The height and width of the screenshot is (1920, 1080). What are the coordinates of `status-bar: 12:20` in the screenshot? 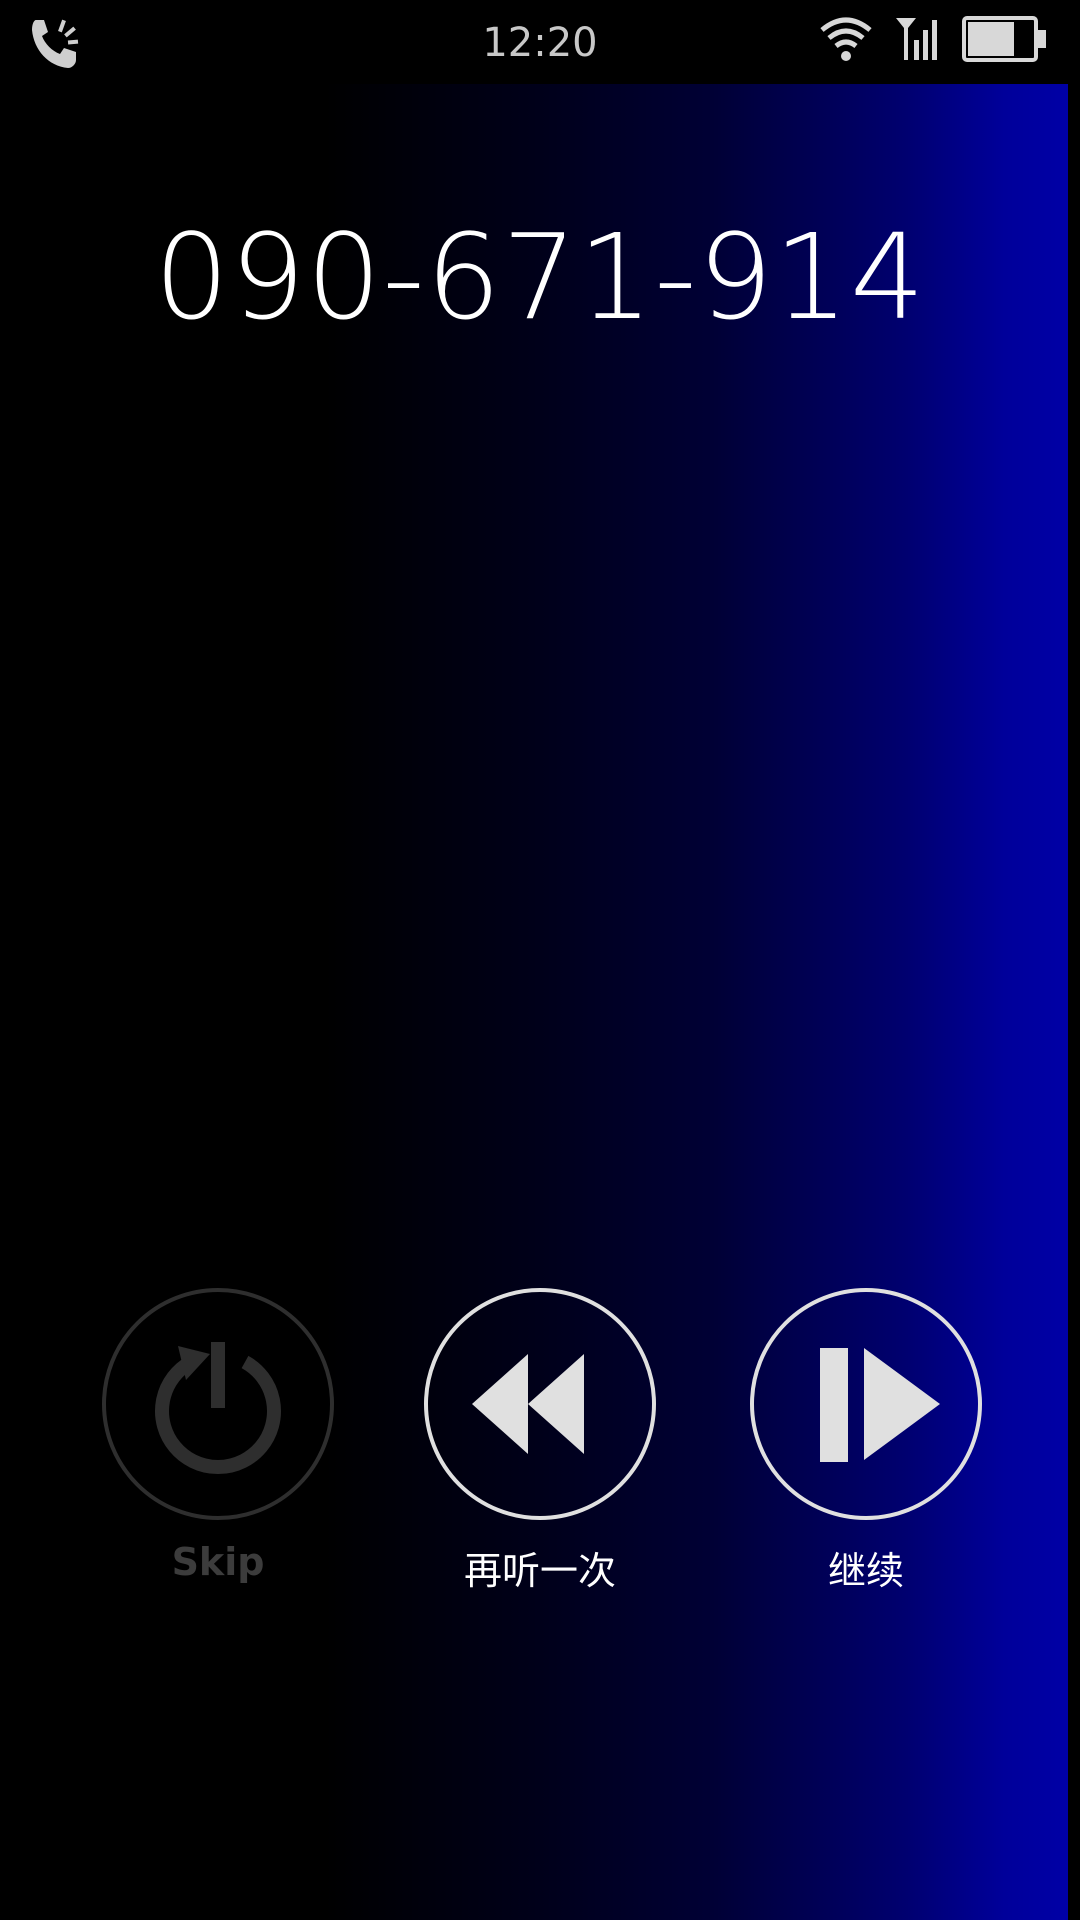 It's located at (540, 42).